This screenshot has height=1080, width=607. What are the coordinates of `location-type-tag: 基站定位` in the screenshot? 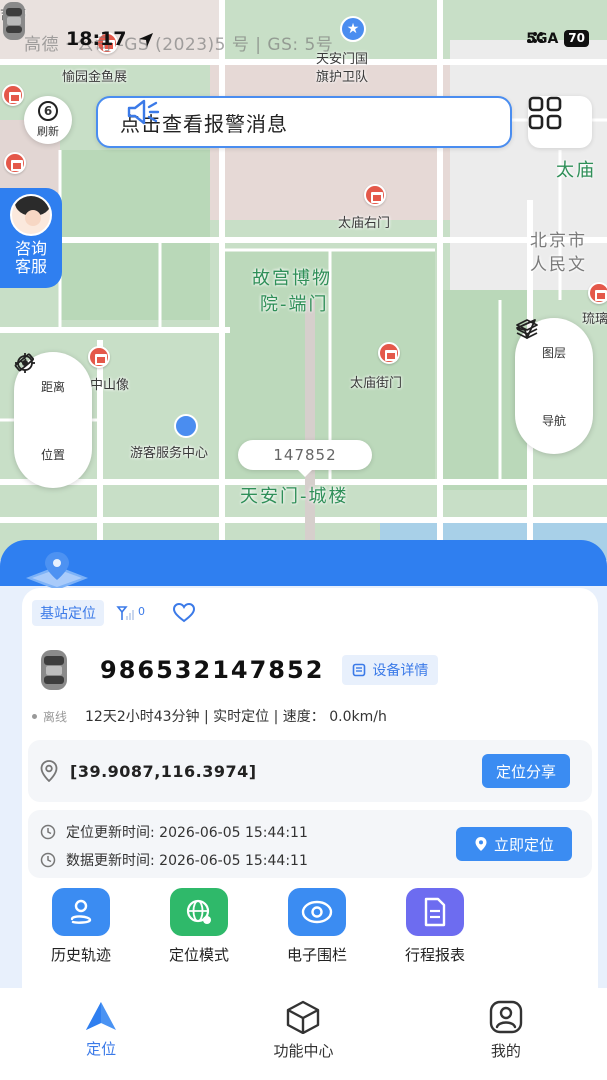 It's located at (68, 613).